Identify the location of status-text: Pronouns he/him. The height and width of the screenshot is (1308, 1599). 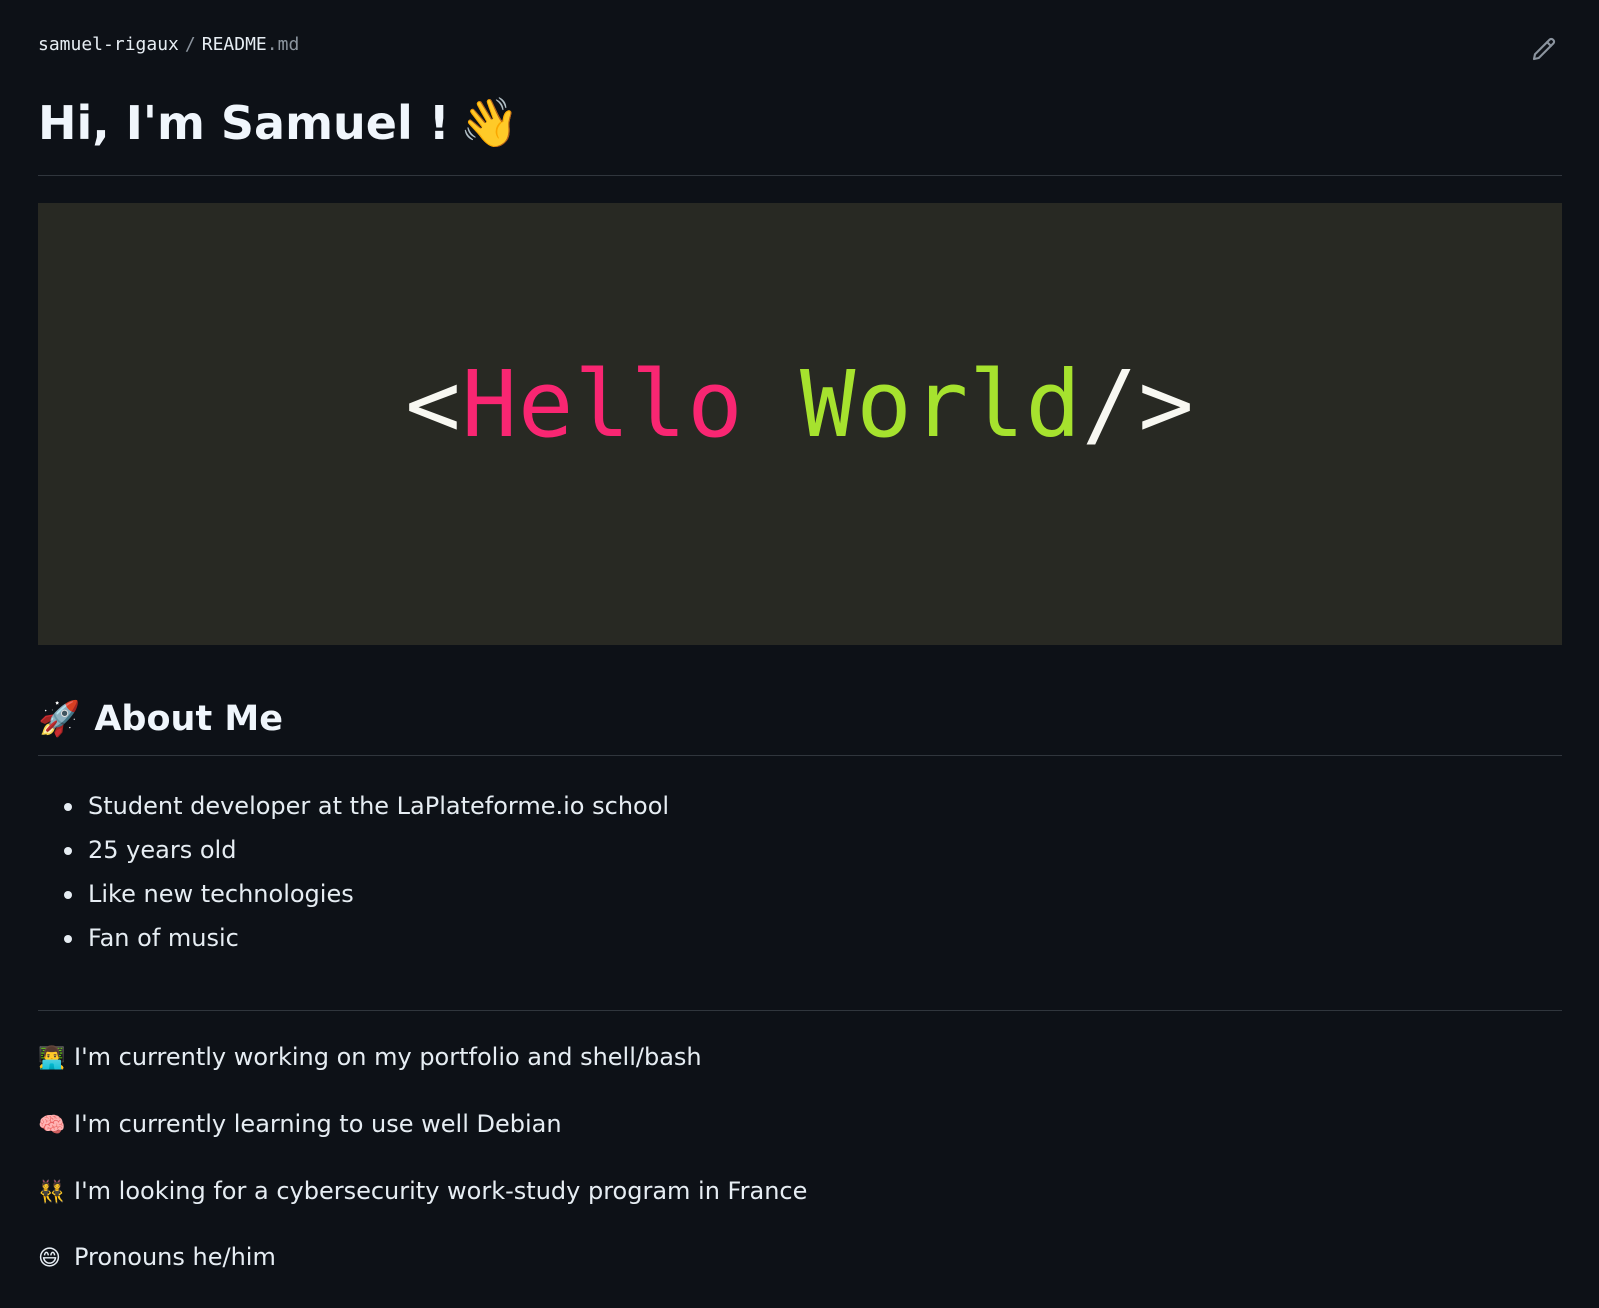
(175, 1257).